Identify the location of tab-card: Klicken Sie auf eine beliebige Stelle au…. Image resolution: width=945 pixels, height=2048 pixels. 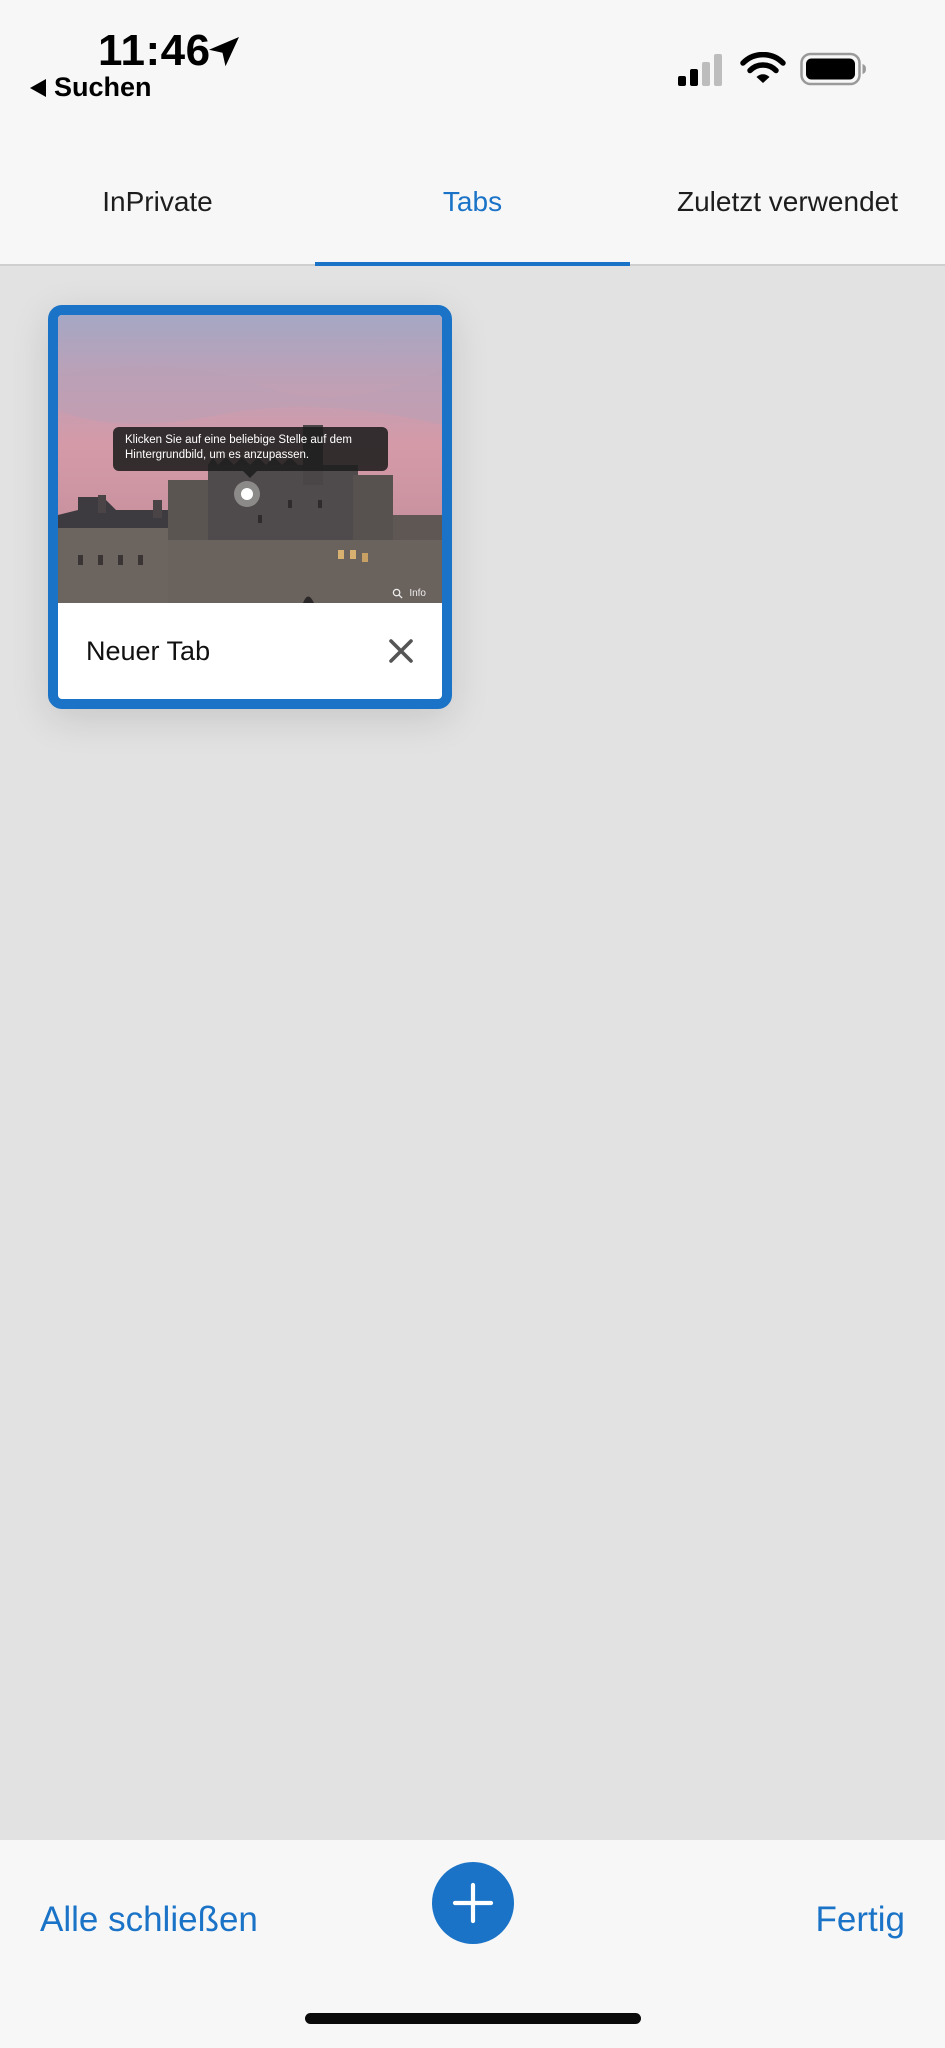
(250, 507).